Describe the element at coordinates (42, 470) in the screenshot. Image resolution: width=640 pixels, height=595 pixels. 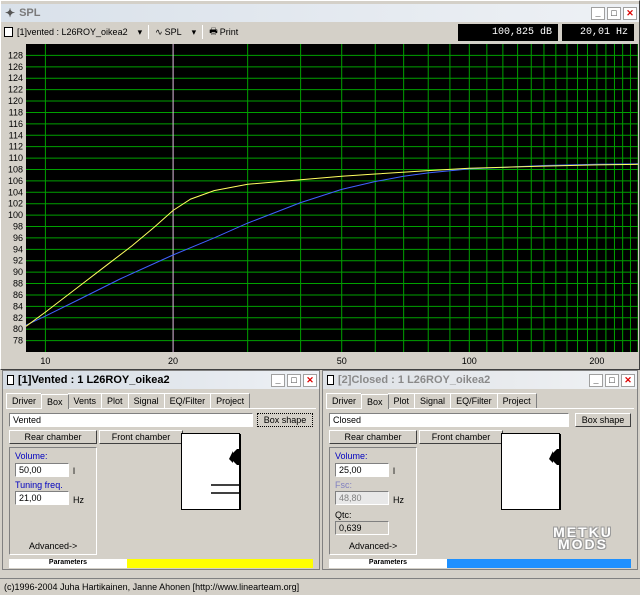
I see `volume-input: 50,00` at that location.